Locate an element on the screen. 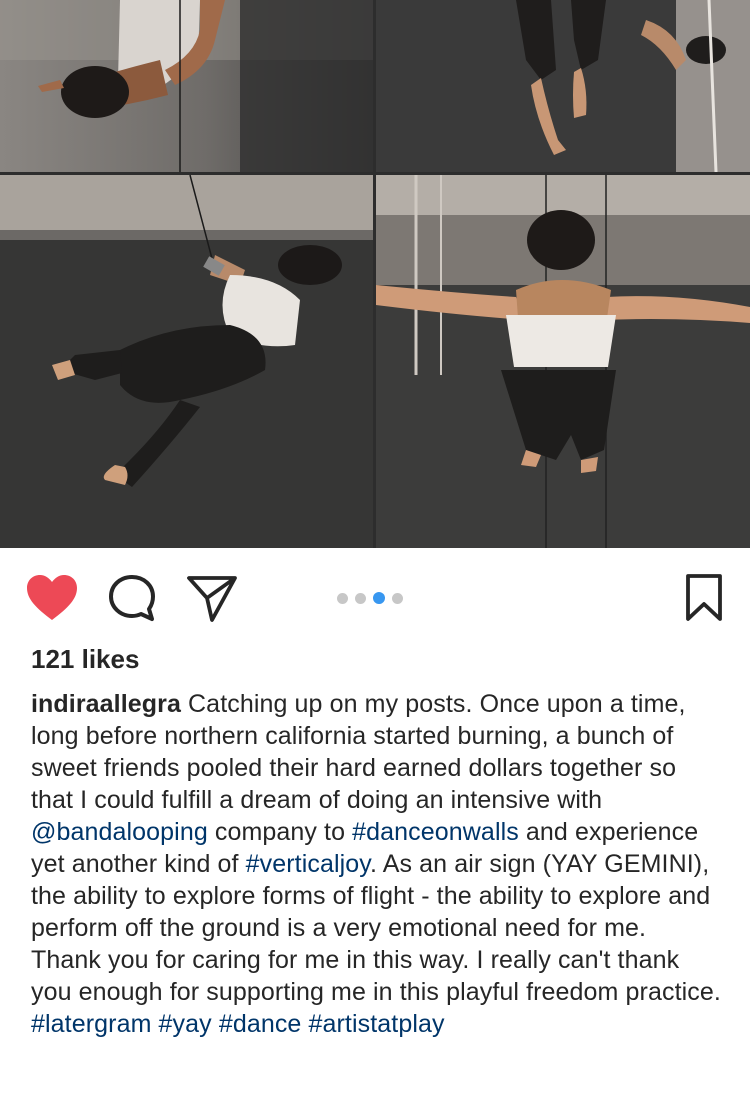  paper-plane-icon is located at coordinates (212, 598).